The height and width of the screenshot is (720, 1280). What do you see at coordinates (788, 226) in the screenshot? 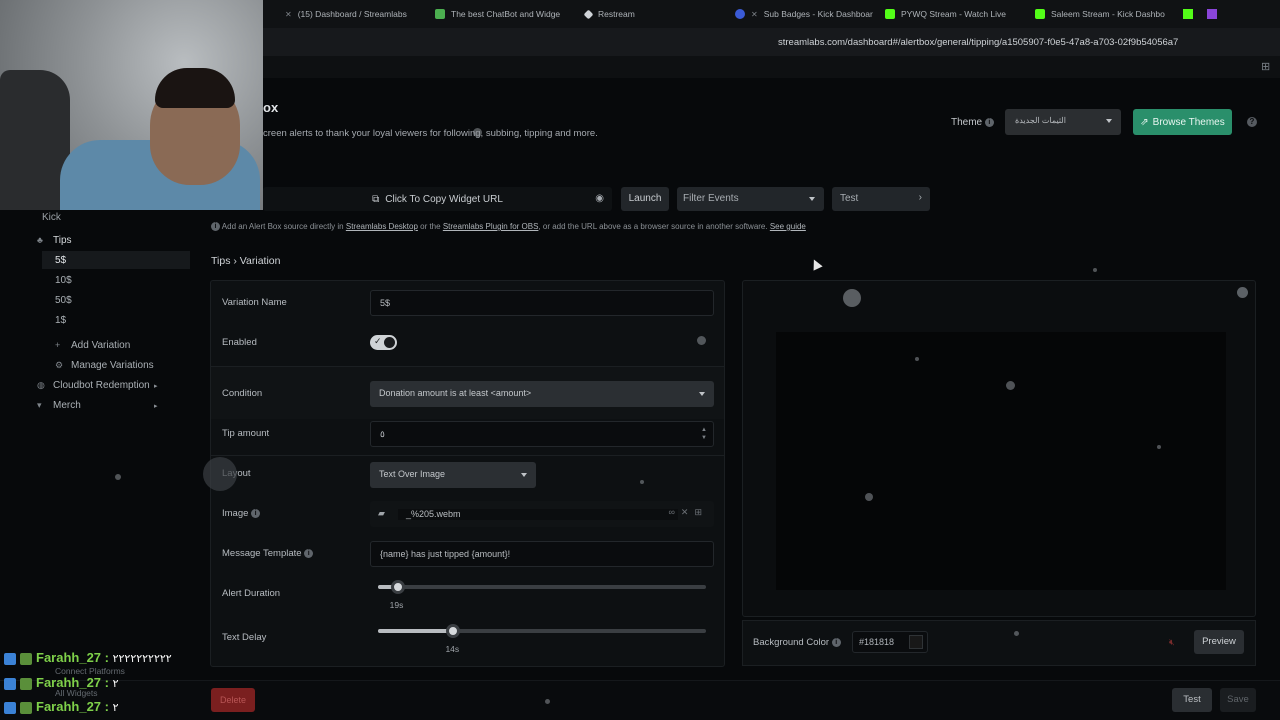
I see `see-guide-link: See guide` at bounding box center [788, 226].